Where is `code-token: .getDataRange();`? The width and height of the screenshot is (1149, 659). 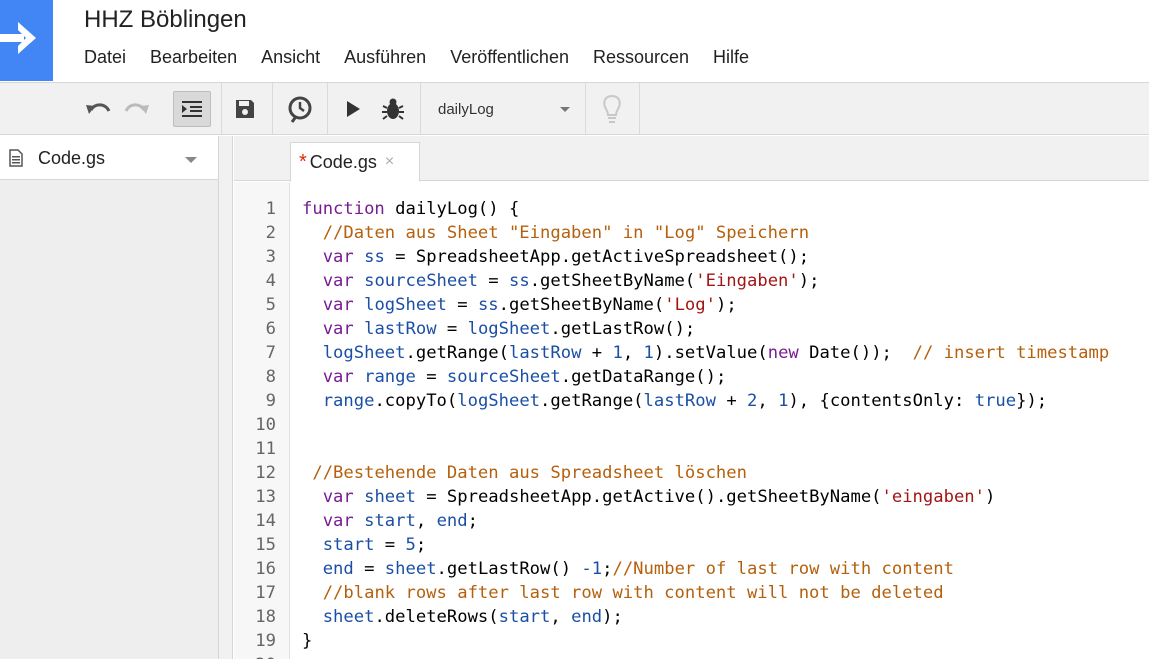
code-token: .getDataRange(); is located at coordinates (643, 377).